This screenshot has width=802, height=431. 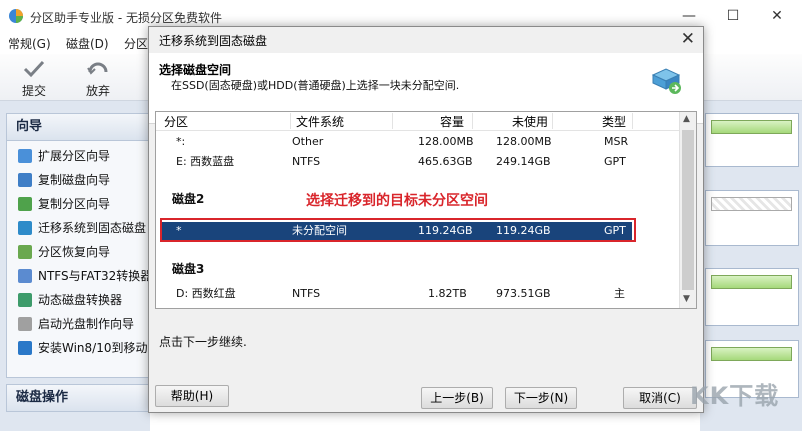 What do you see at coordinates (315, 85) in the screenshot?
I see `dialog-subheading: 在SSD(固态硬盘)或HDD(普通硬盘)上选择一块未分配空间.` at bounding box center [315, 85].